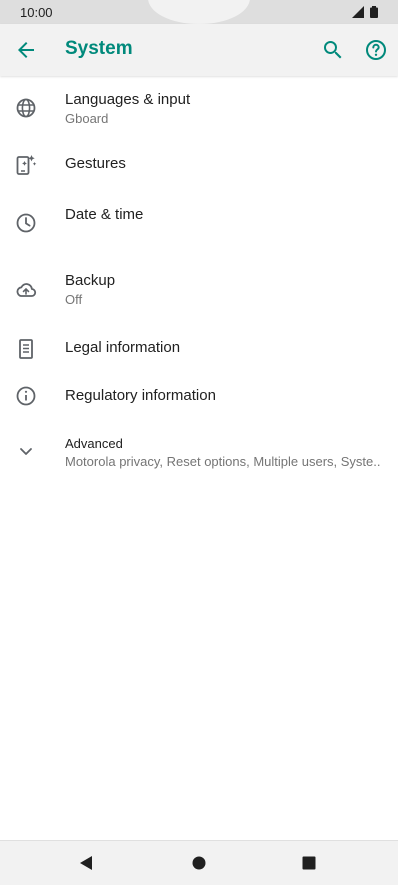 The width and height of the screenshot is (398, 885). Describe the element at coordinates (87, 863) in the screenshot. I see `back-triangle-icon` at that location.